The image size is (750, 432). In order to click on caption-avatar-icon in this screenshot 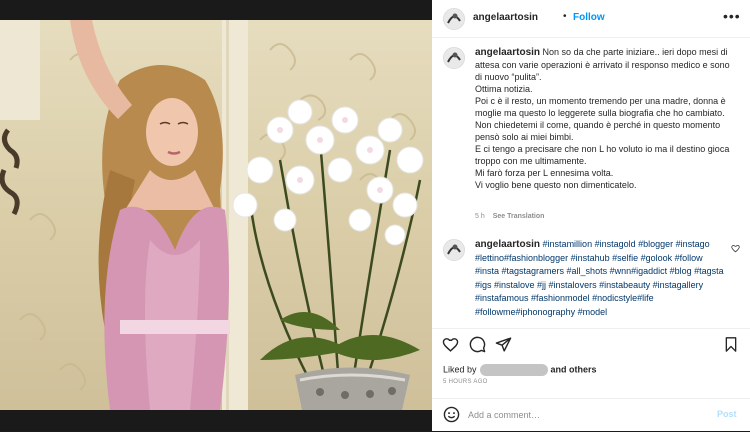, I will do `click(454, 58)`.